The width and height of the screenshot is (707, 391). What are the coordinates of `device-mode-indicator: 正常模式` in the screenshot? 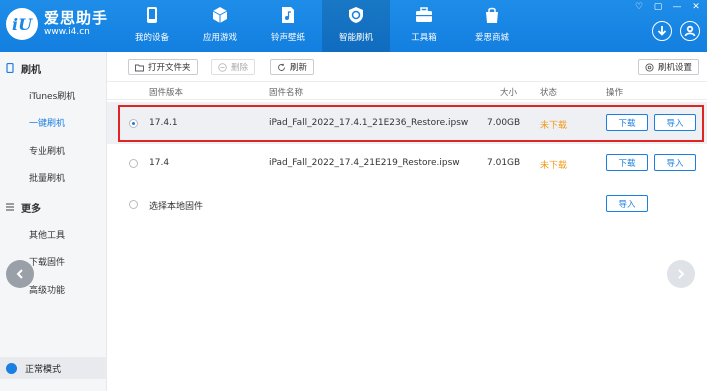 It's located at (53, 368).